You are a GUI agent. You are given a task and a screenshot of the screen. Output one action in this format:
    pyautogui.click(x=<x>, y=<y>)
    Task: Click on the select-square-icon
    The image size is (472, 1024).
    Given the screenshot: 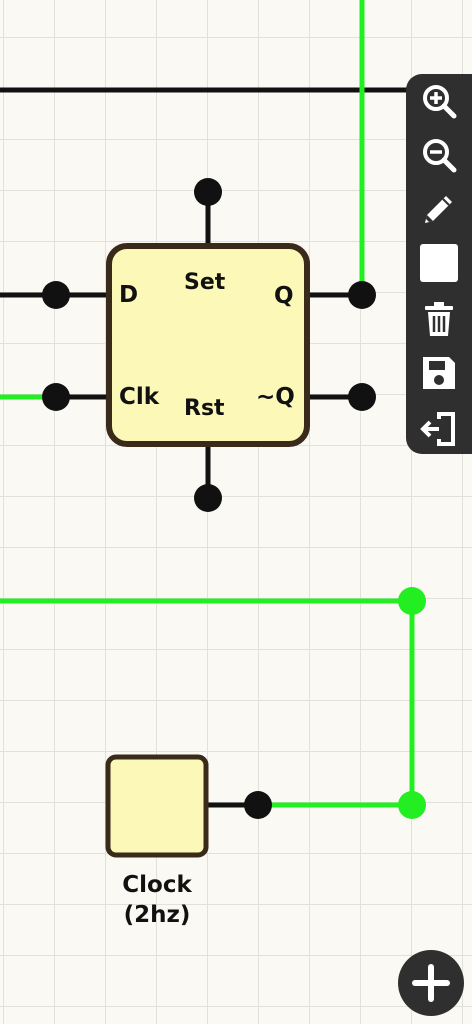 What is the action you would take?
    pyautogui.click(x=439, y=263)
    